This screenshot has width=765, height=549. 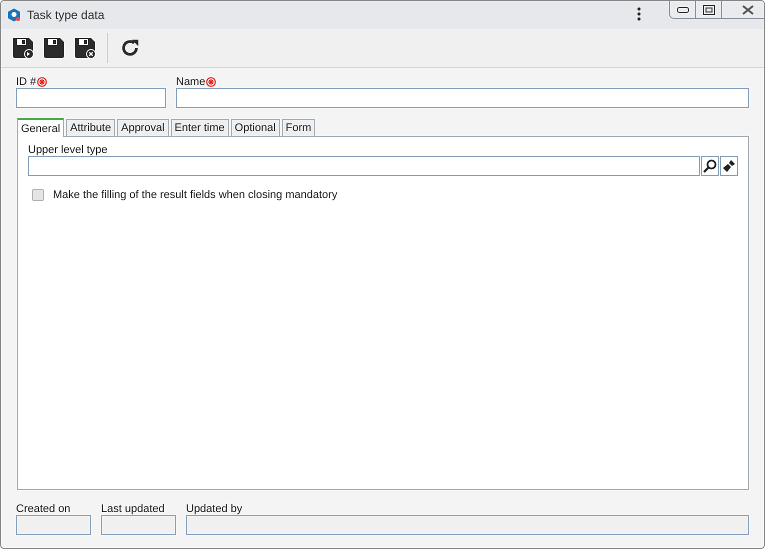 I want to click on checkbox-label: Make the filling of the result fields when closing mandatory, so click(x=195, y=195).